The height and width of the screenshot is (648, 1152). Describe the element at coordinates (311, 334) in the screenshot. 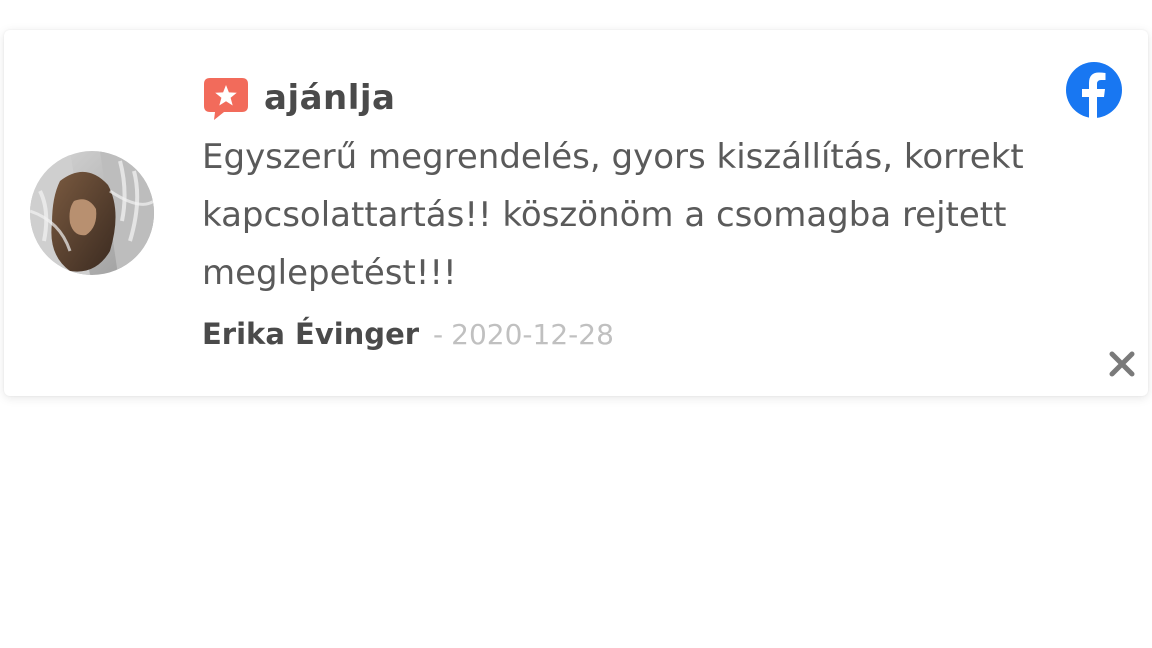

I see `author-name: Erika Évinger` at that location.